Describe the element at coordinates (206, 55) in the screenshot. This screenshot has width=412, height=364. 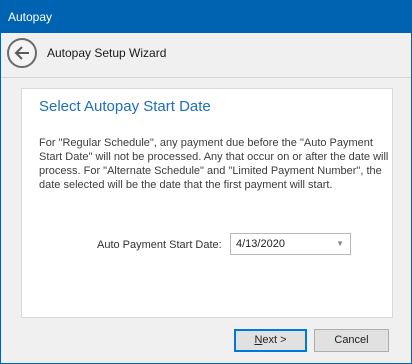
I see `wizard-header: Autopay Setup Wizard` at that location.